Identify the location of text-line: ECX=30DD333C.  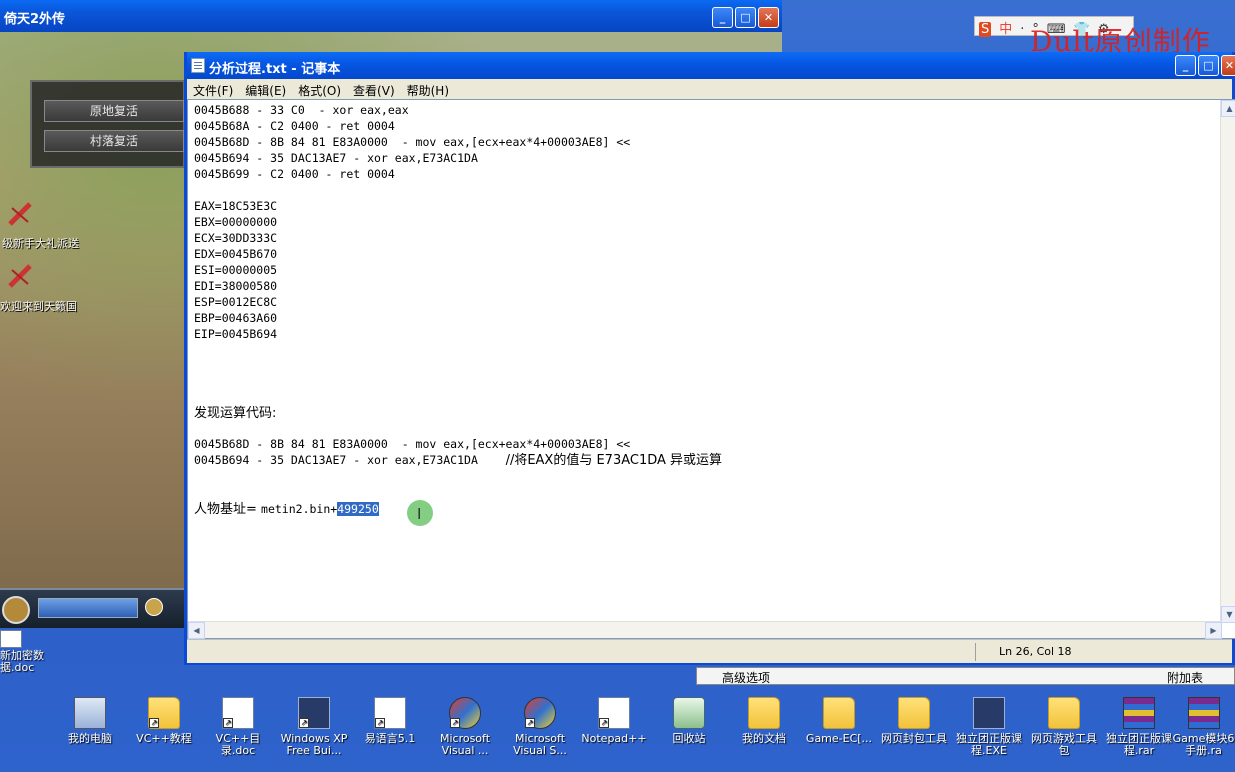
(236, 238).